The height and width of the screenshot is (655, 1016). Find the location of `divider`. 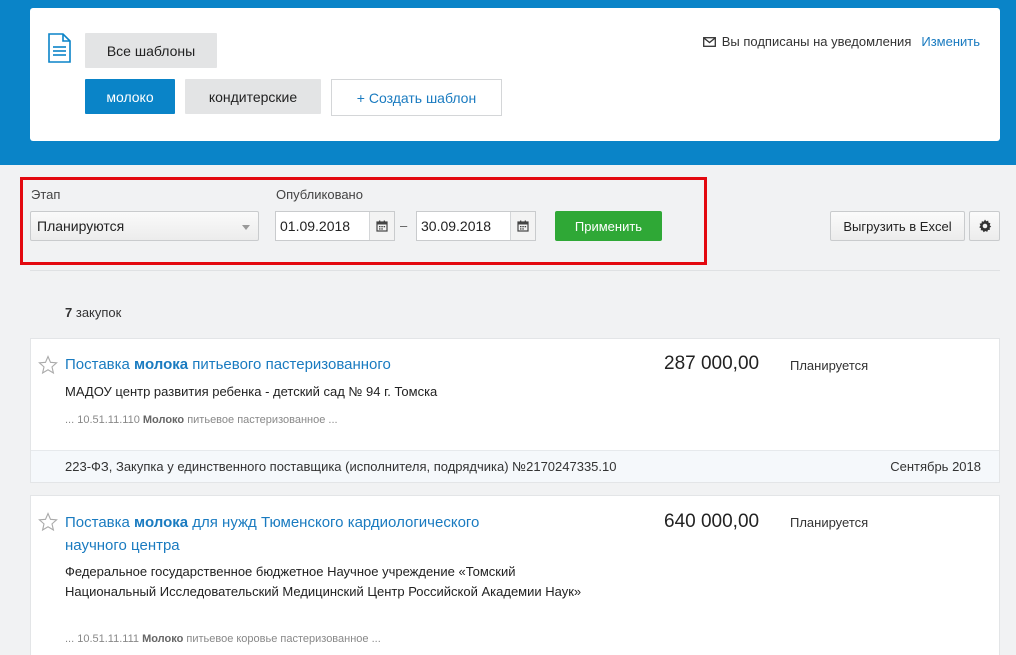

divider is located at coordinates (515, 270).